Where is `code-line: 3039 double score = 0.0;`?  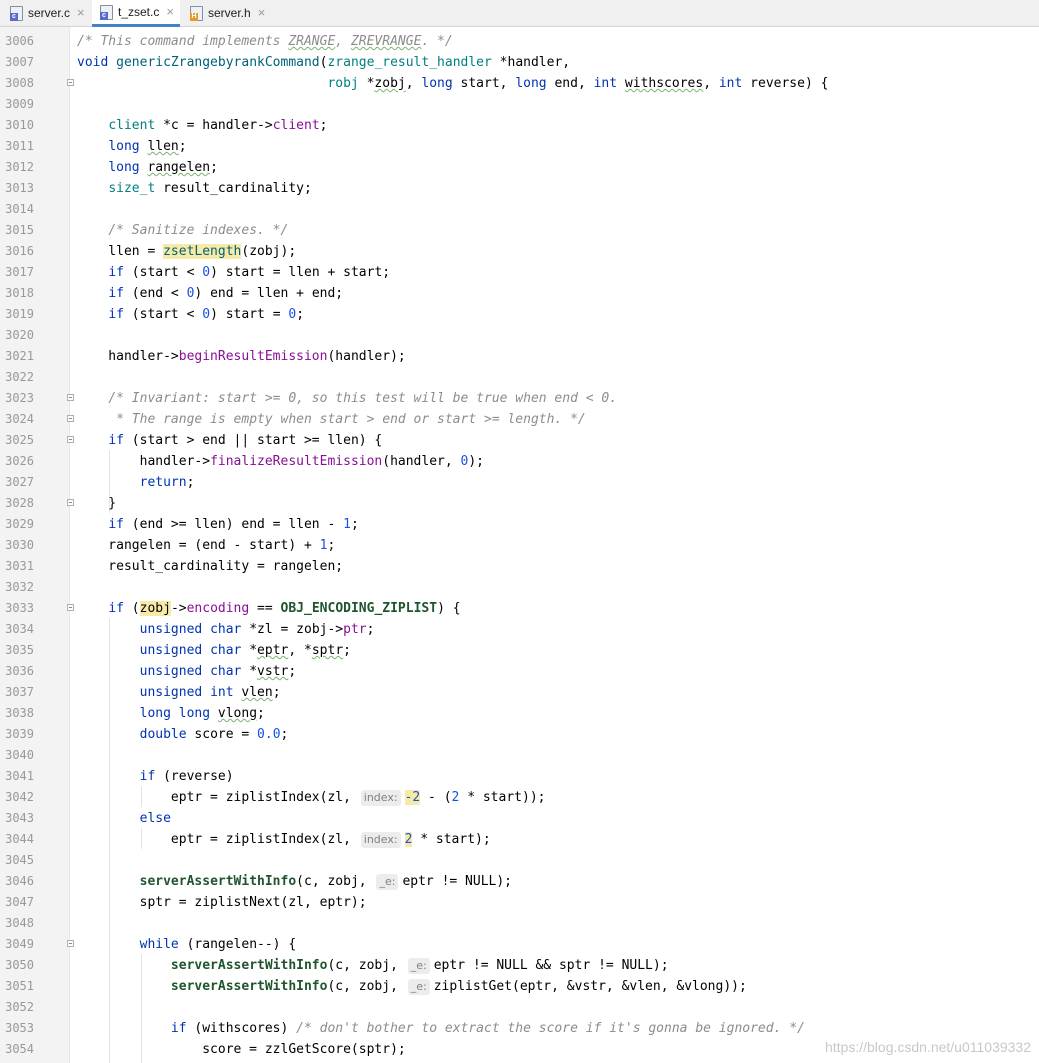
code-line: 3039 double score = 0.0; is located at coordinates (519, 734).